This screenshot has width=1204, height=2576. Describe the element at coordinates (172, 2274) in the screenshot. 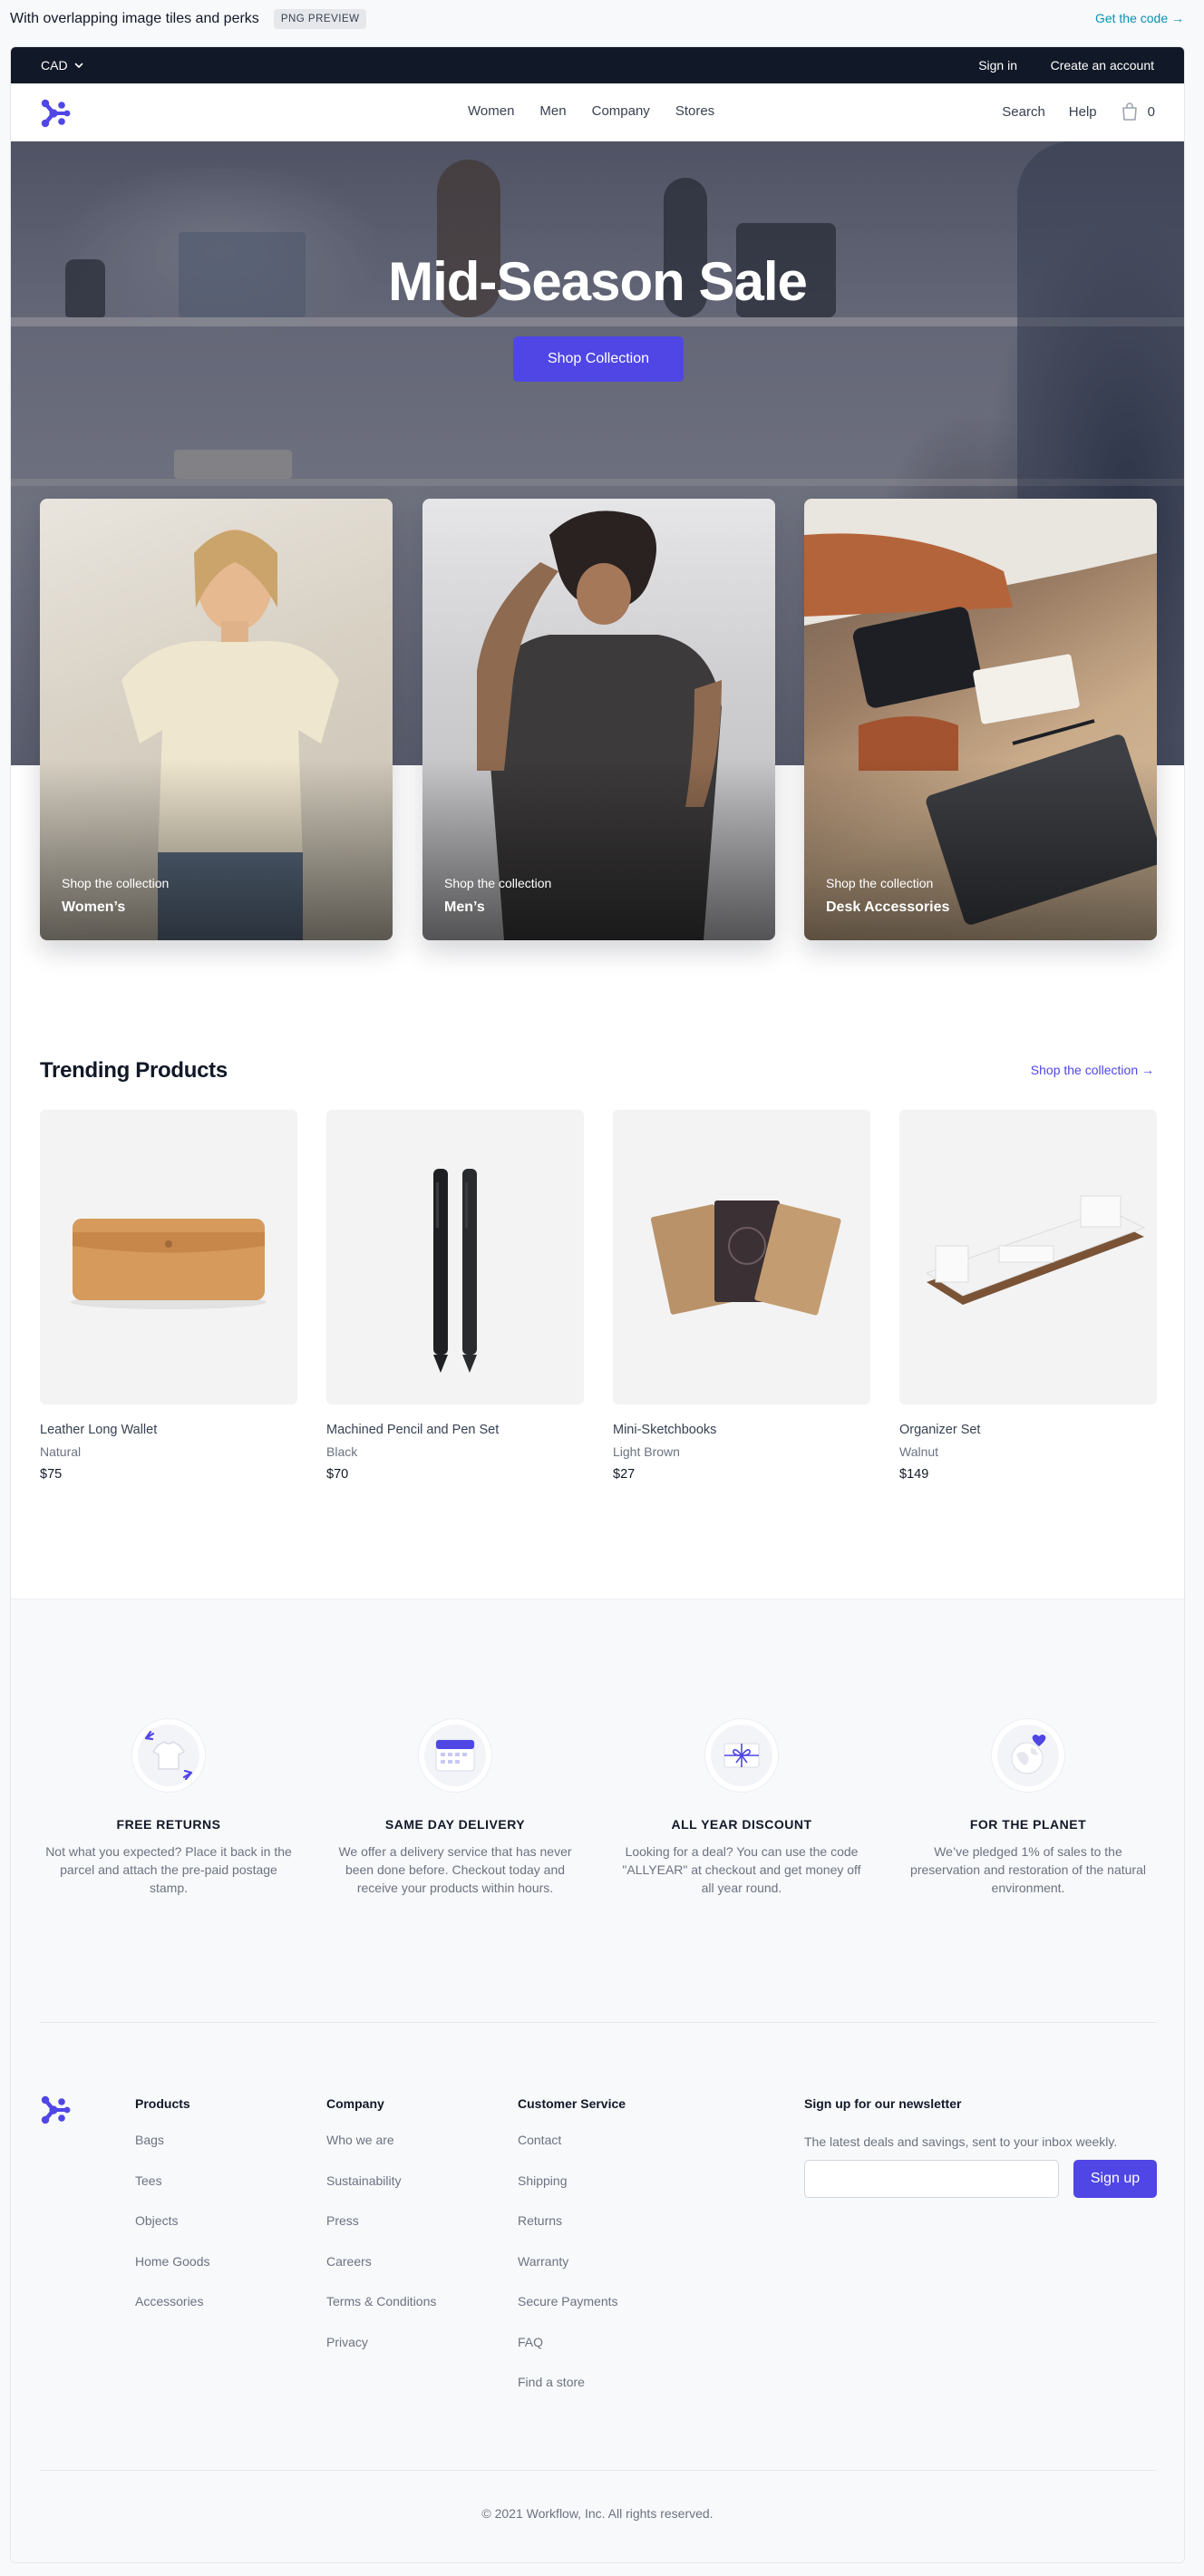

I see `footer-link: Home Goods` at that location.